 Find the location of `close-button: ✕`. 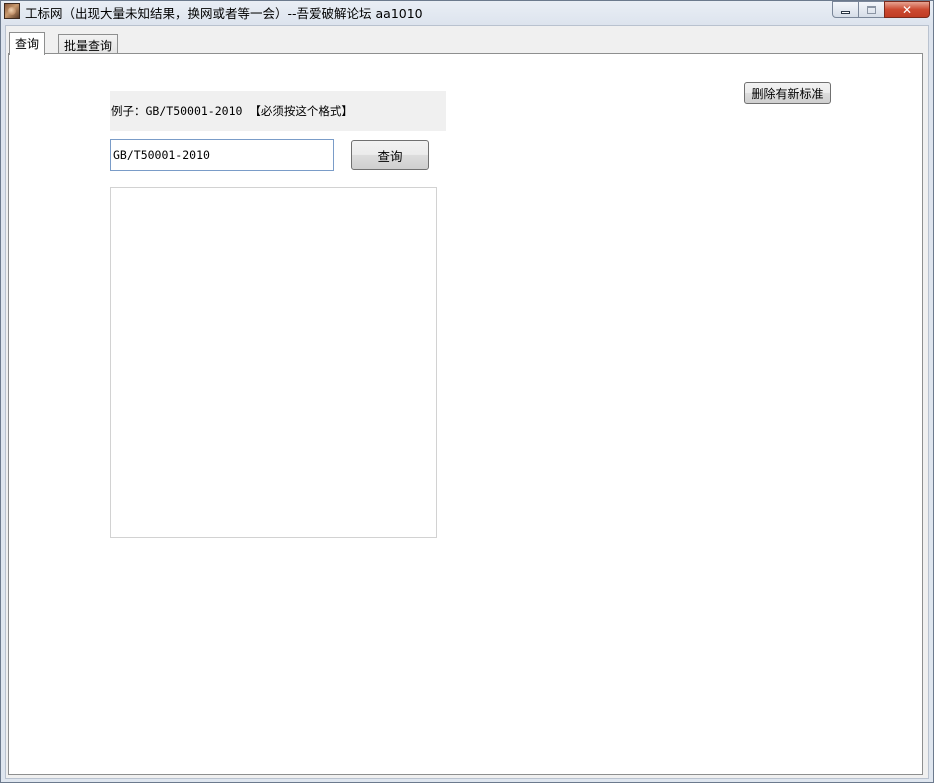

close-button: ✕ is located at coordinates (907, 9).